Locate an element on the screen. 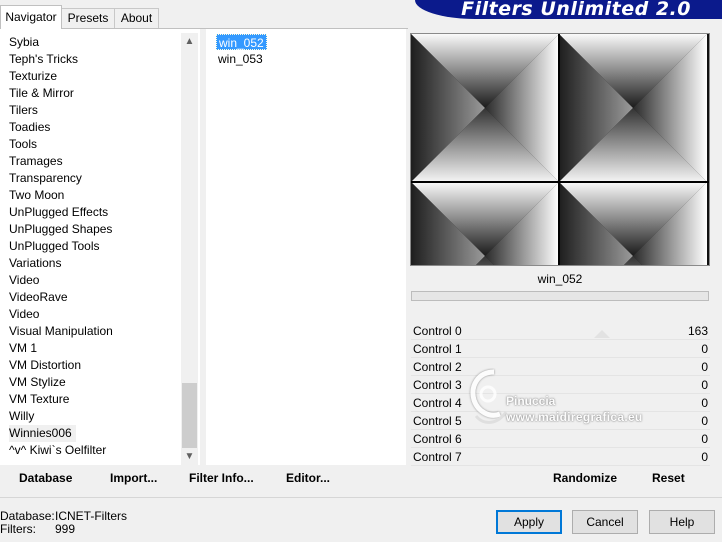  category-item: VideoRave is located at coordinates (38, 297).